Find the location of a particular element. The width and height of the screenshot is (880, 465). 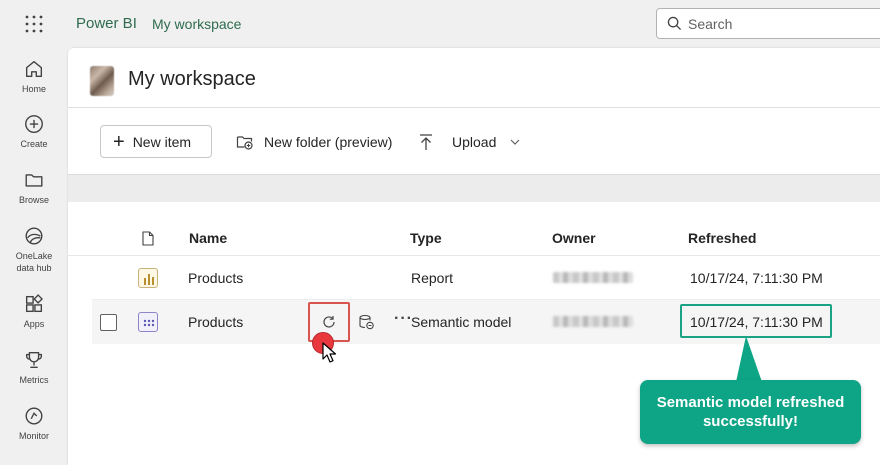

monitor-icon is located at coordinates (34, 416).